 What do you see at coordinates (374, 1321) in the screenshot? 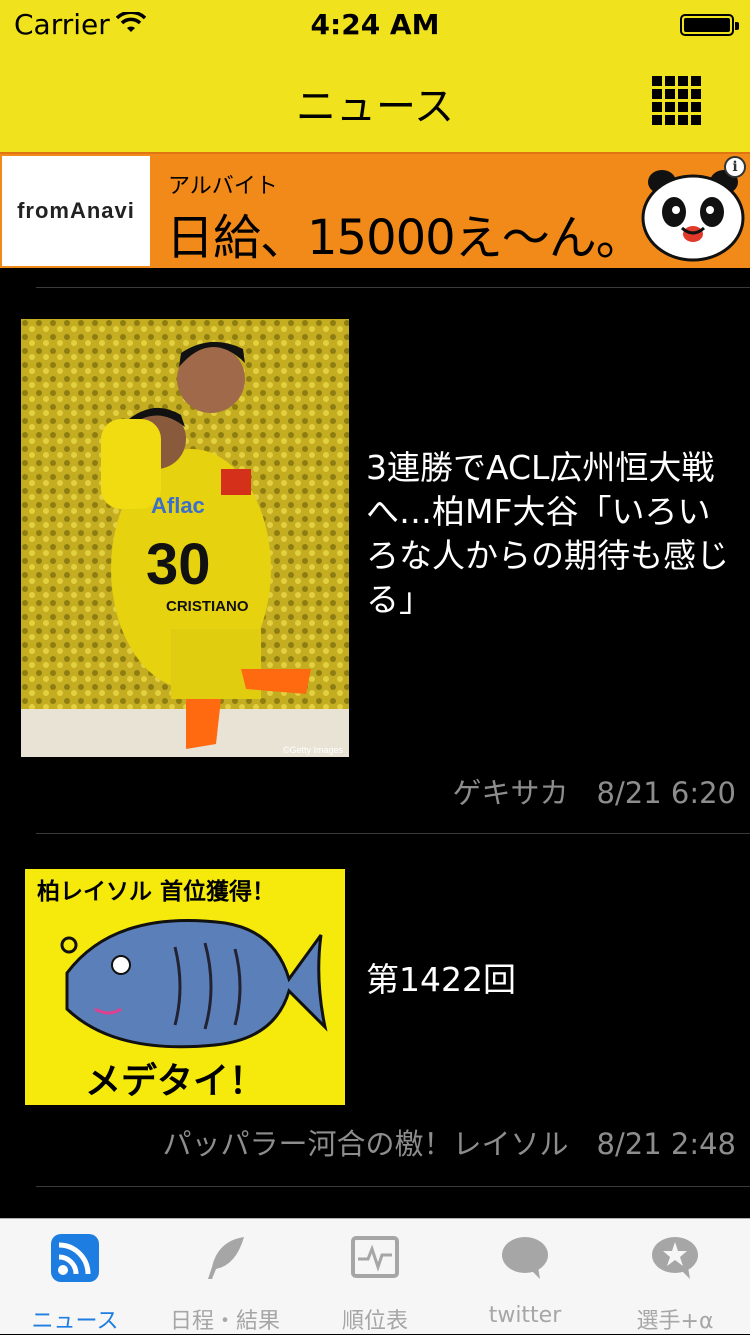
I see `tab-label: 順位表` at bounding box center [374, 1321].